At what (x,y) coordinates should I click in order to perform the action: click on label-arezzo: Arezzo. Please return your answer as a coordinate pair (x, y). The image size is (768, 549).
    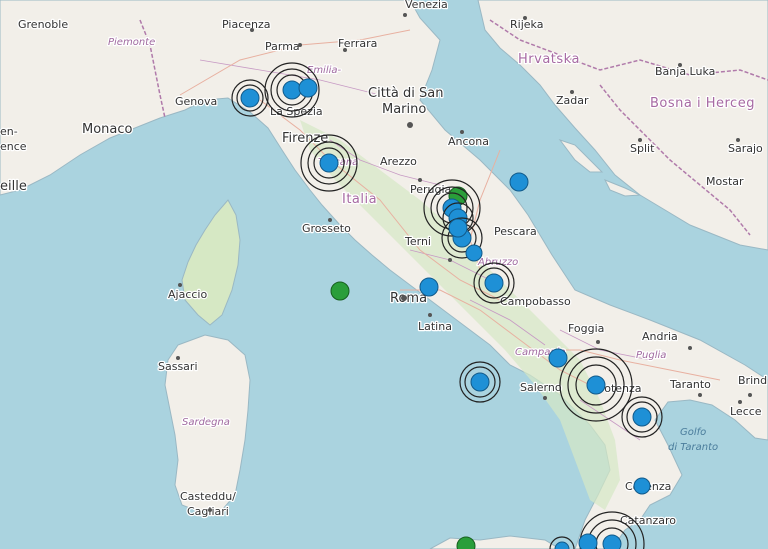
    Looking at the image, I should click on (398, 161).